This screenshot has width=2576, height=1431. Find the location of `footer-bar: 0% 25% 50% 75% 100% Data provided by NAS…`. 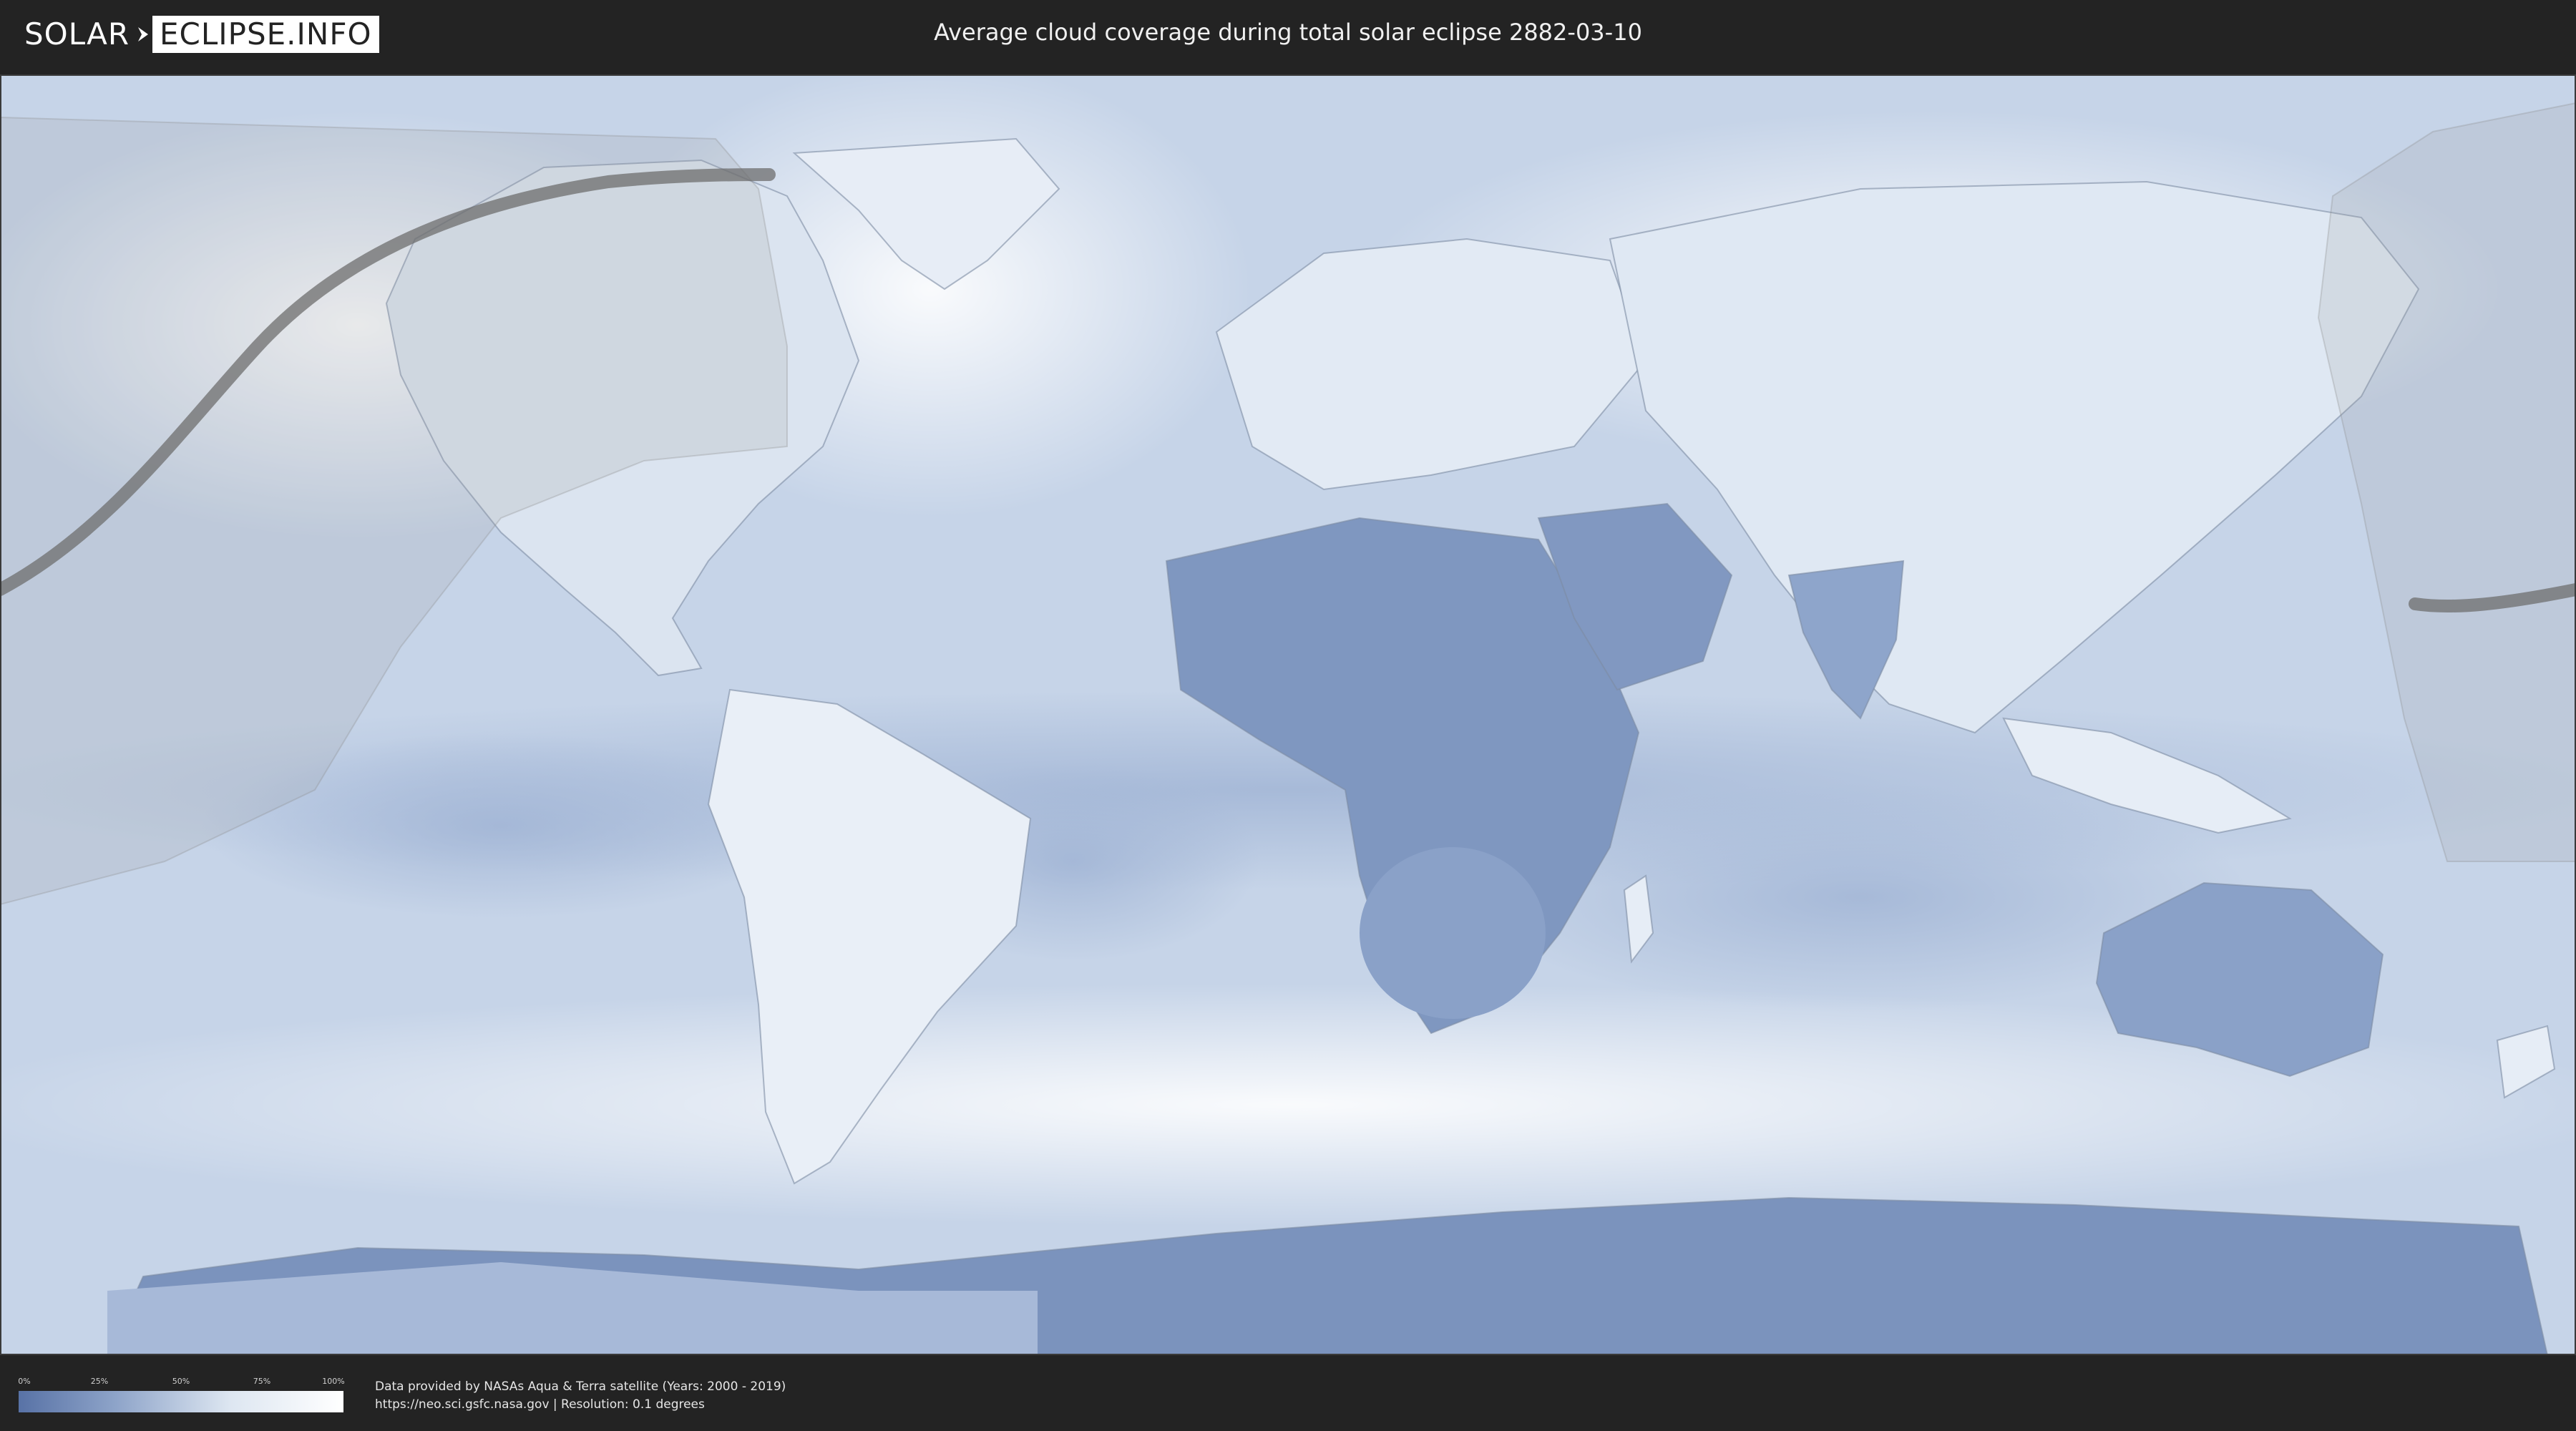

footer-bar: 0% 25% 50% 75% 100% Data provided by NAS… is located at coordinates (1288, 1394).